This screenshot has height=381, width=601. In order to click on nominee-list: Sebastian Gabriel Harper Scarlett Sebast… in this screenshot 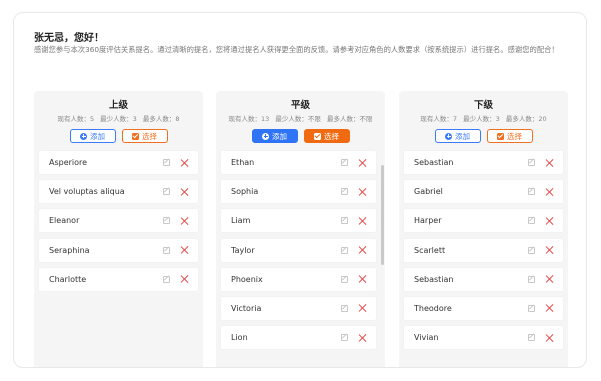, I will do `click(483, 253)`.